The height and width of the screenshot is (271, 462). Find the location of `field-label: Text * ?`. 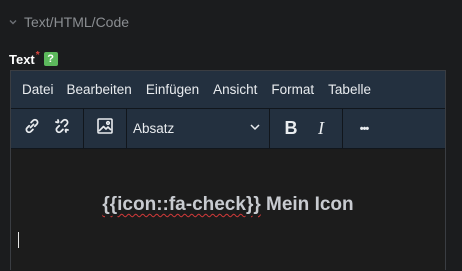

field-label: Text * ? is located at coordinates (33, 59).